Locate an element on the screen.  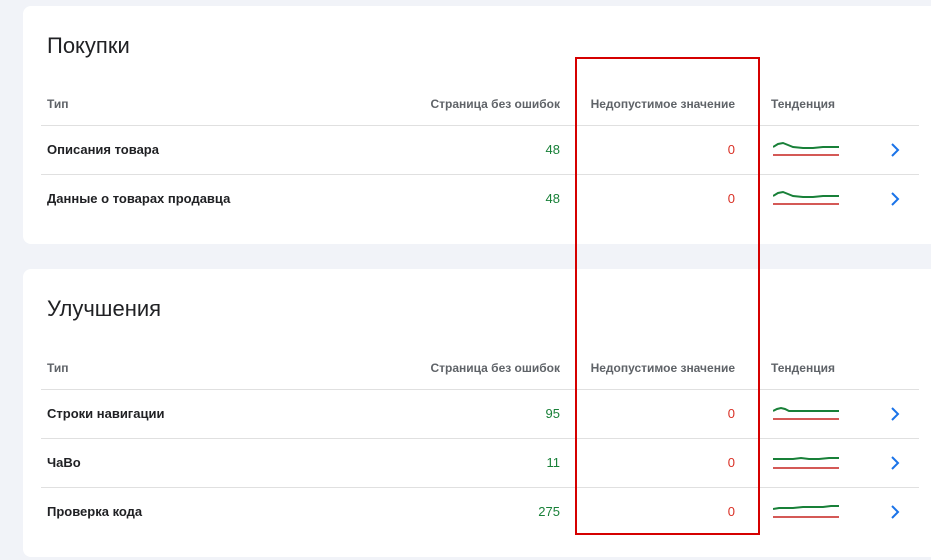
enhancements-title: Улучшения is located at coordinates (104, 308).